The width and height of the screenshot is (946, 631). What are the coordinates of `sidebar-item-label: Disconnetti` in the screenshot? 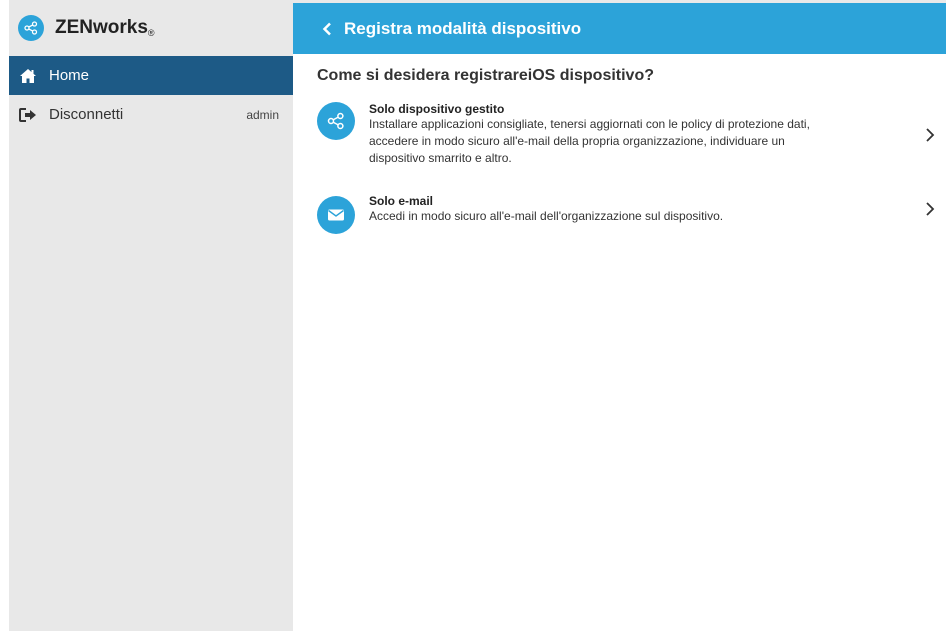 It's located at (86, 114).